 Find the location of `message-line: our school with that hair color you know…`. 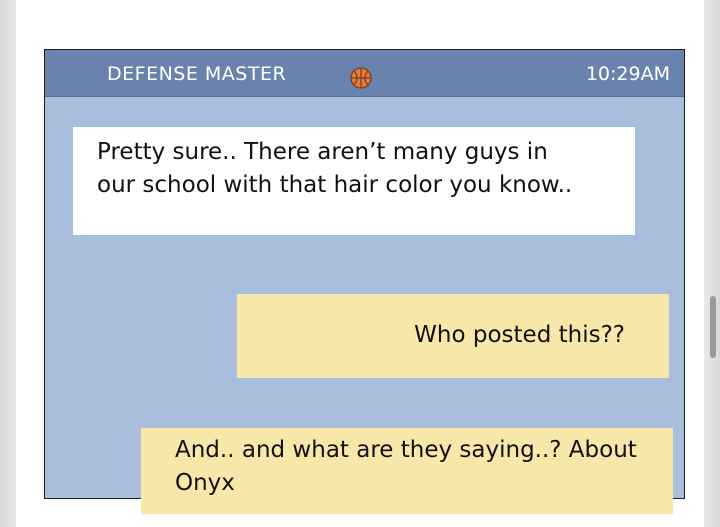

message-line: our school with that hair color you know… is located at coordinates (335, 185).